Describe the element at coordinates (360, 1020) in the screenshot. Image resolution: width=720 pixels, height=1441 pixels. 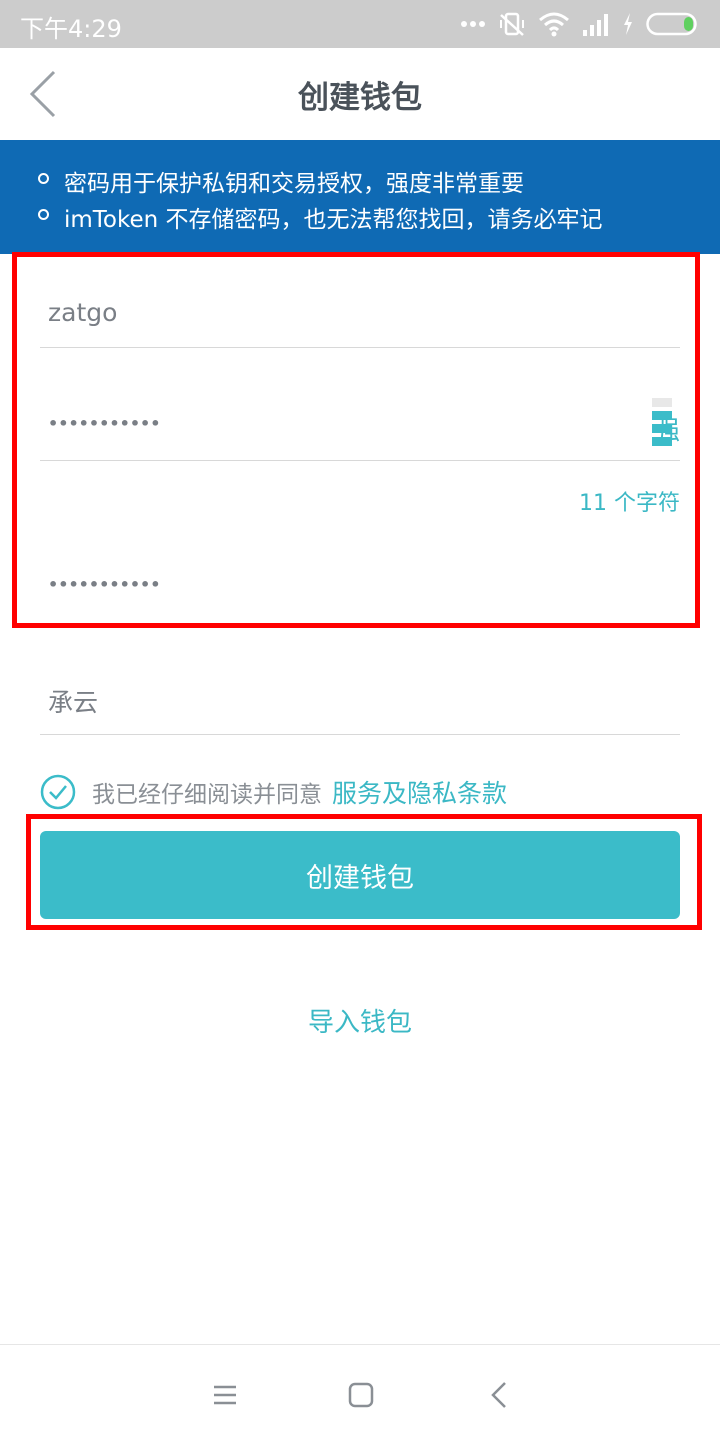
I see `import-wallet-link: 导入钱包` at that location.